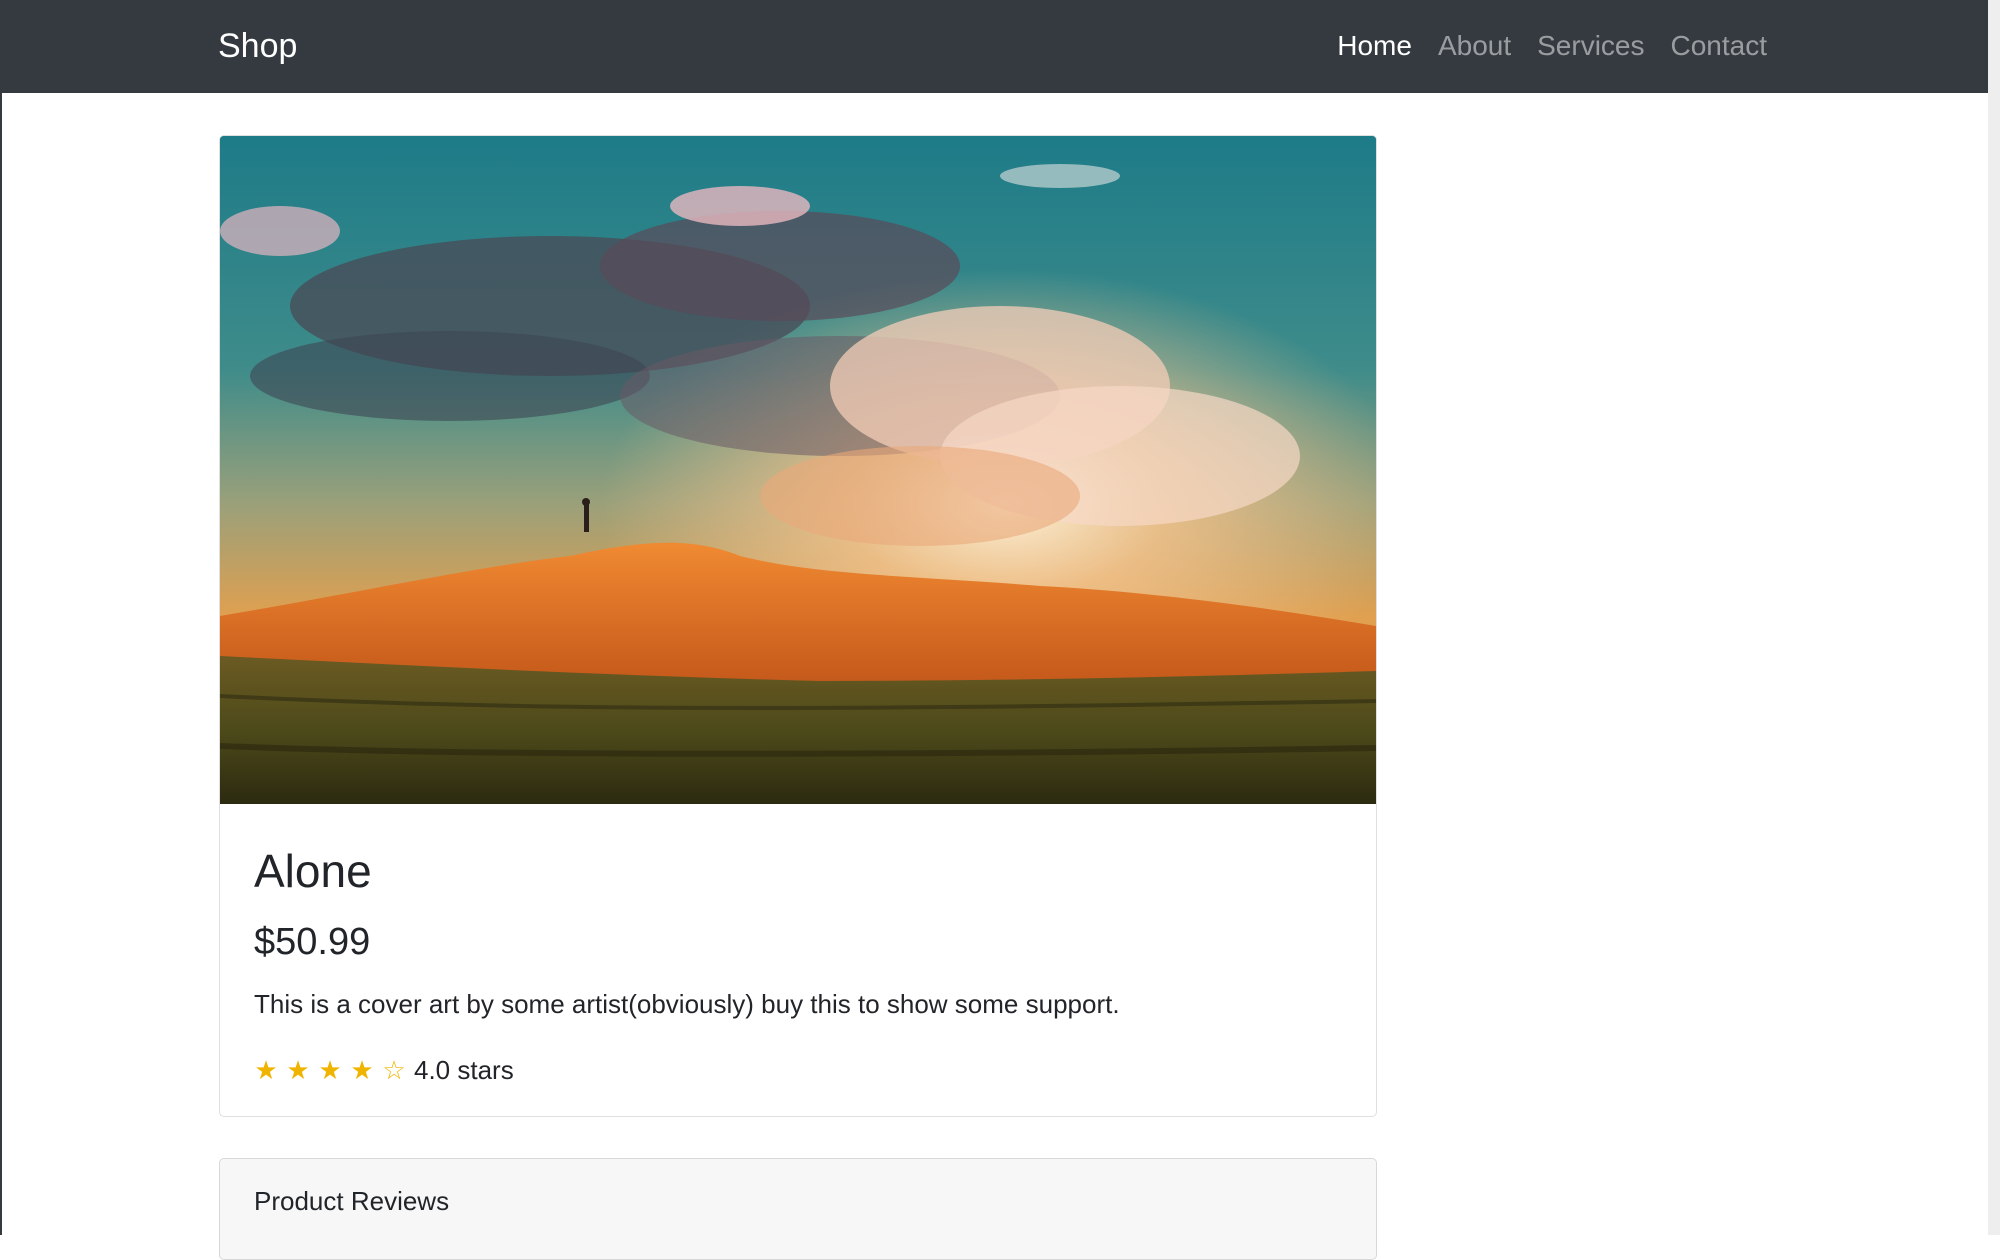 The width and height of the screenshot is (2000, 1260). I want to click on nav-link-home: Home, so click(1374, 46).